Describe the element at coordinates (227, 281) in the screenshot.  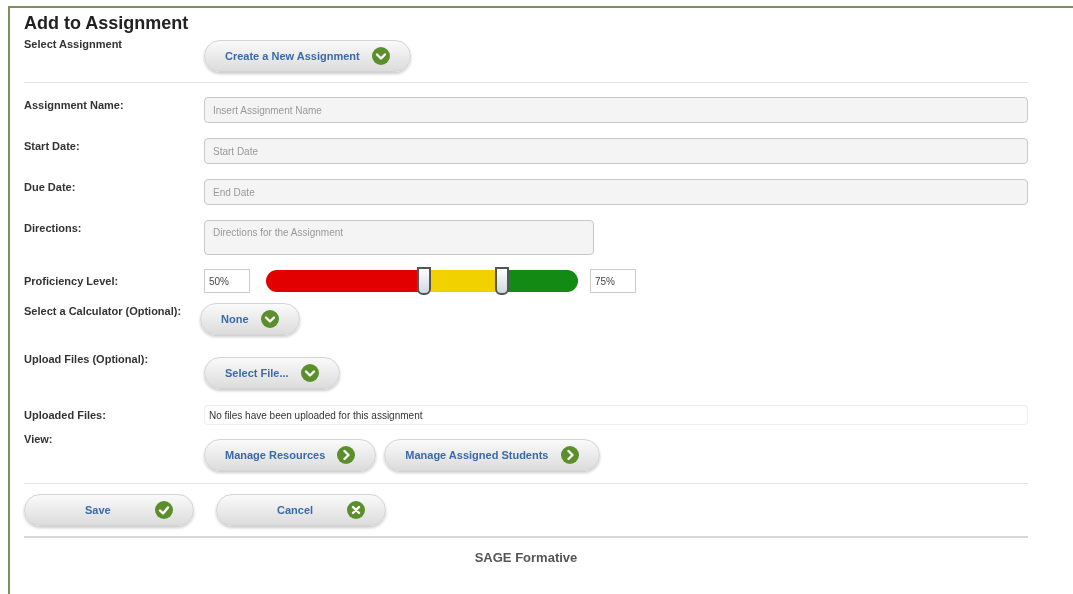
I see `min-percent-field: 50%` at that location.